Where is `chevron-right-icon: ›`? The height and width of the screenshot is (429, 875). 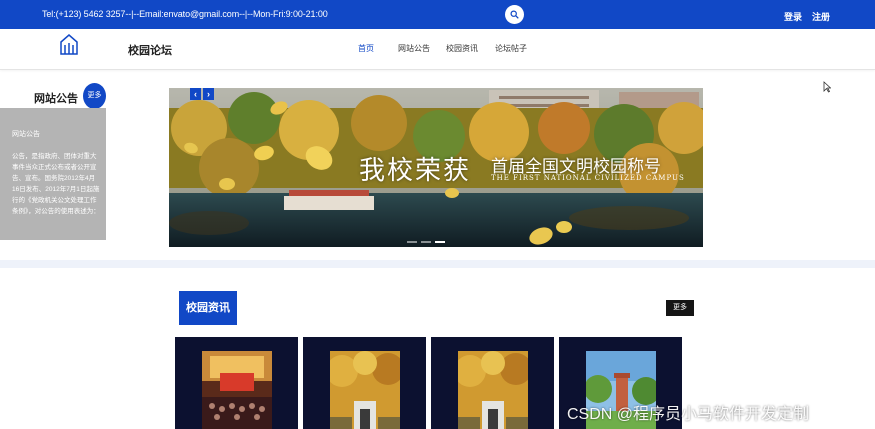
chevron-right-icon: › is located at coordinates (208, 94).